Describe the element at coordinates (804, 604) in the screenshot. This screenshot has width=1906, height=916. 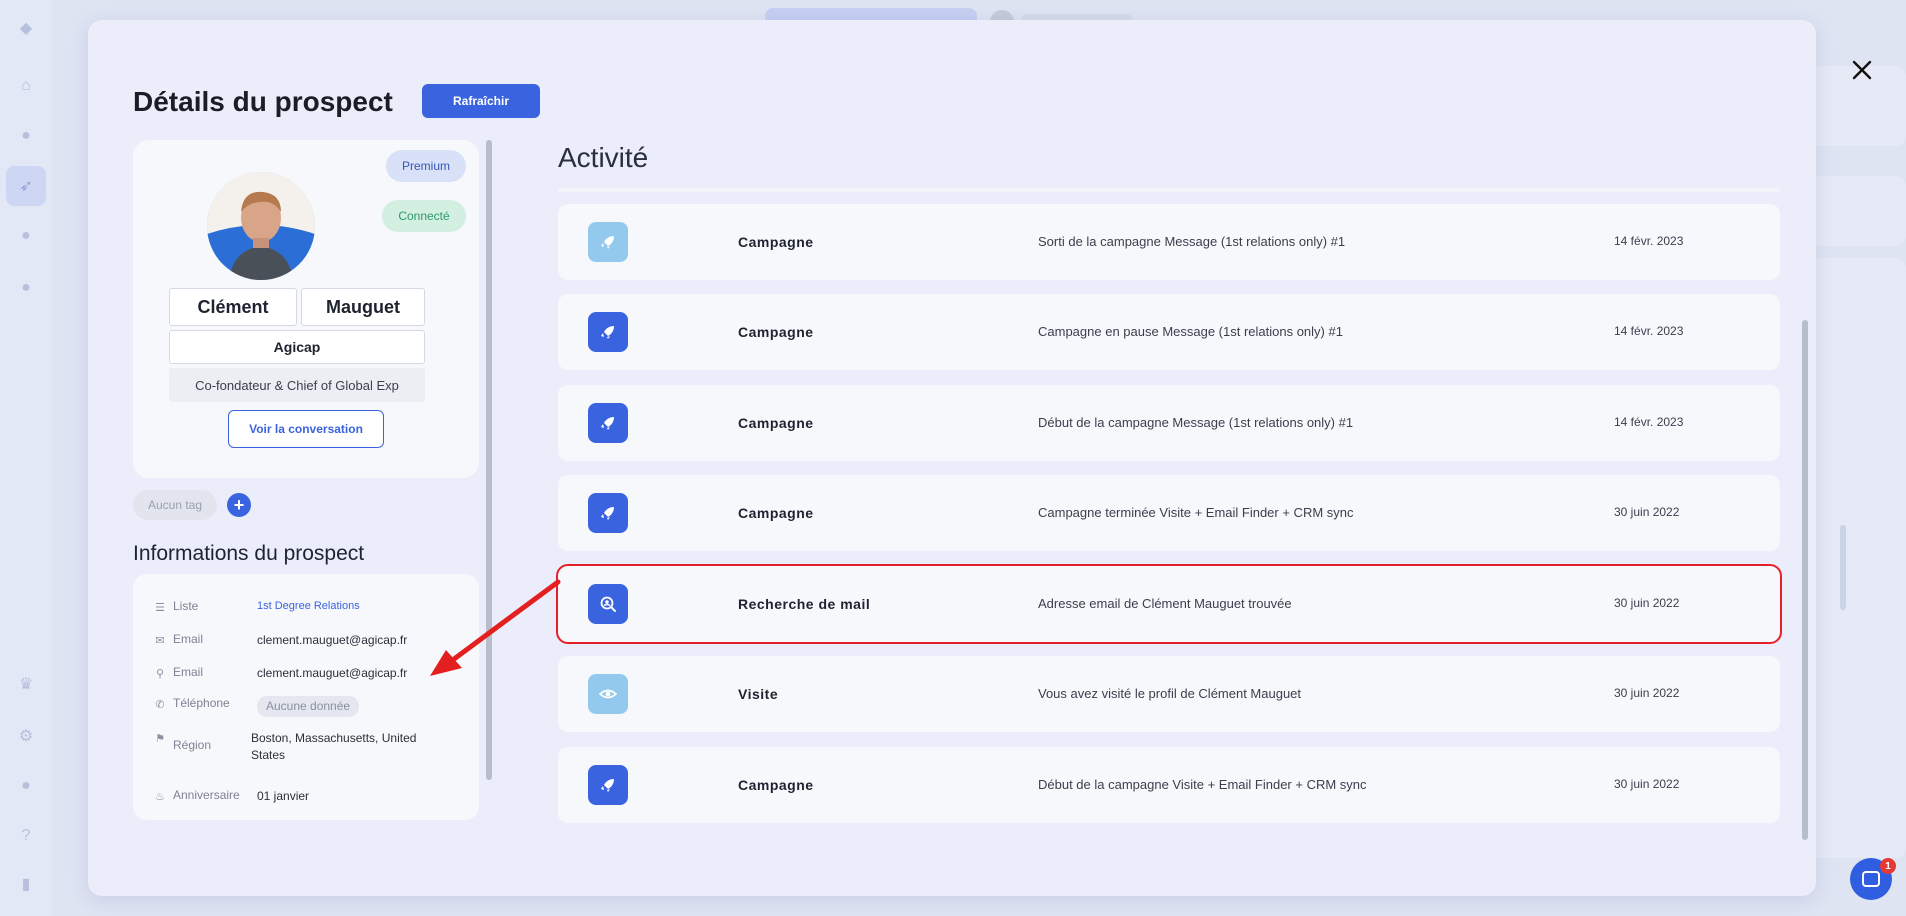
I see `activity-type: Recherche de mail` at that location.